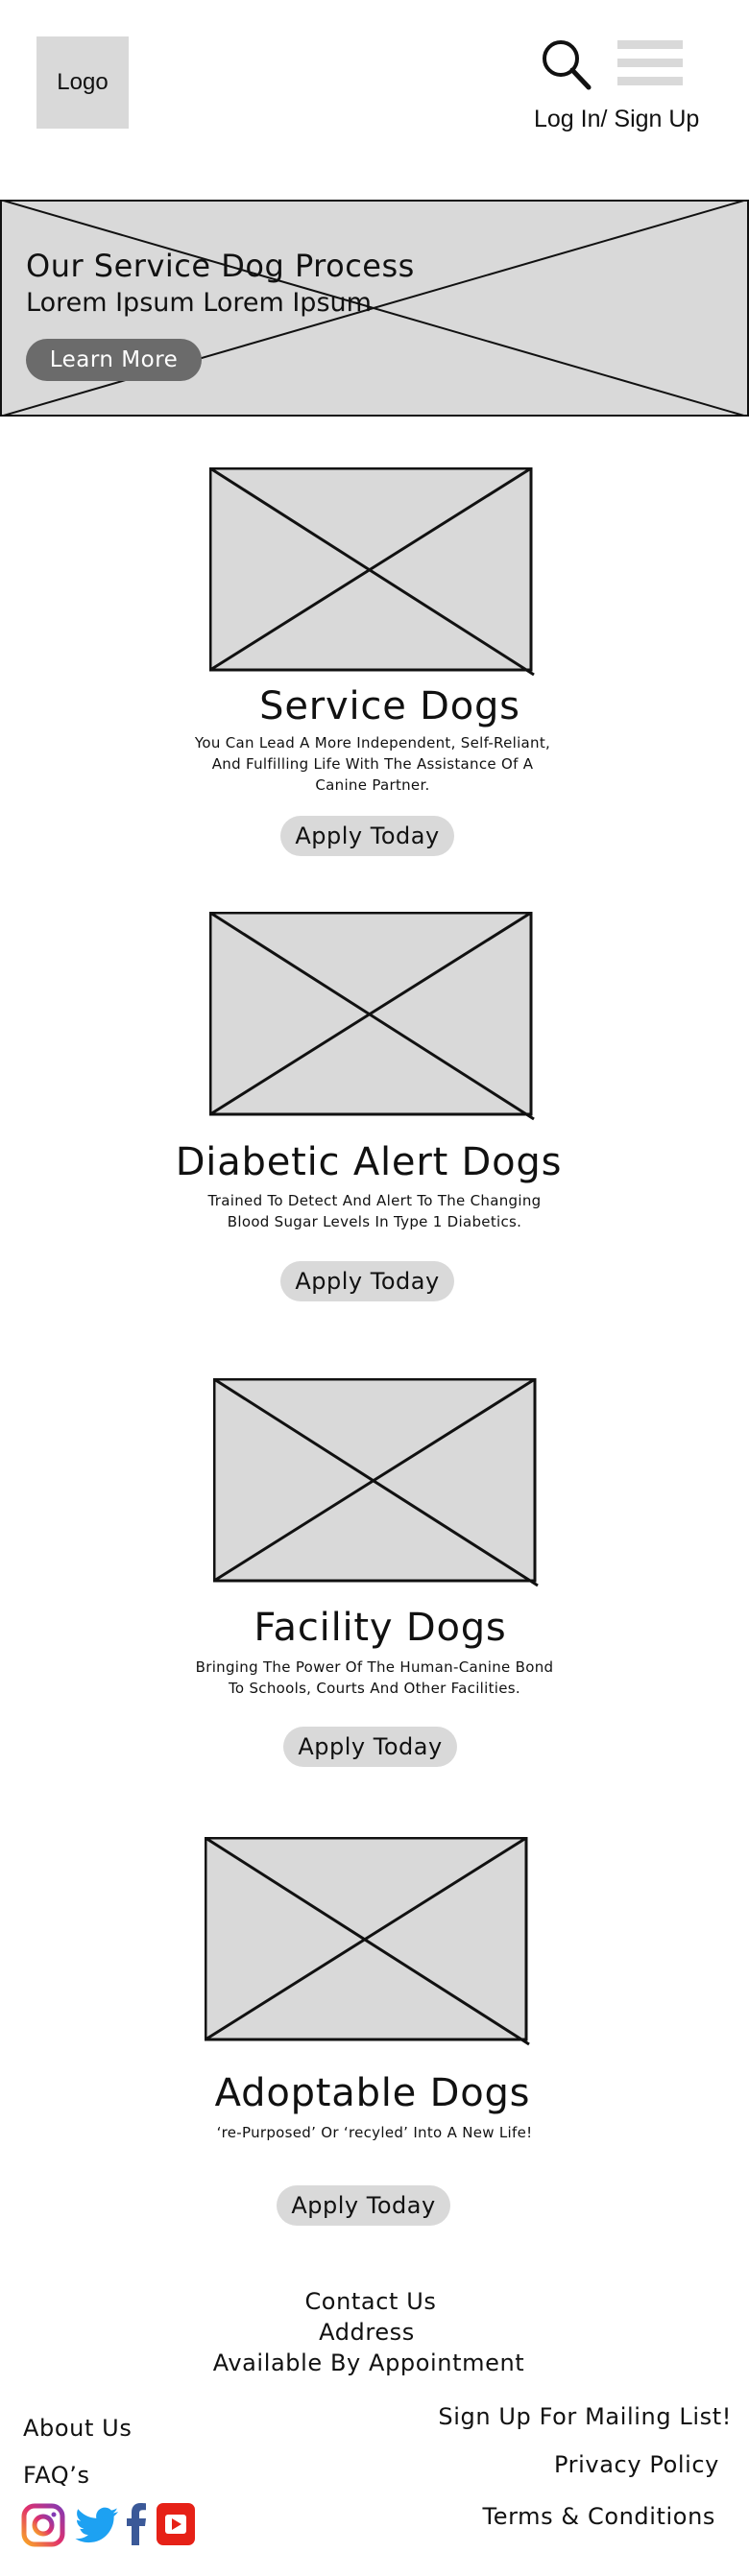 The image size is (749, 2576). What do you see at coordinates (558, 2416) in the screenshot?
I see `mailing-list-signup-link: Sign Up For Mailing List!` at bounding box center [558, 2416].